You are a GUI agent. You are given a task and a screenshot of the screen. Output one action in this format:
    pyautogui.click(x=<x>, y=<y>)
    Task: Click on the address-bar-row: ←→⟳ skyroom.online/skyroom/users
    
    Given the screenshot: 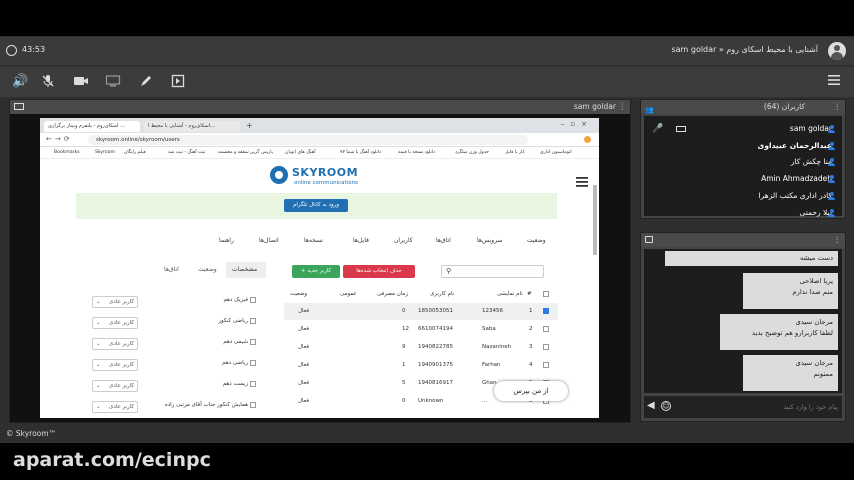 What is the action you would take?
    pyautogui.click(x=319, y=140)
    